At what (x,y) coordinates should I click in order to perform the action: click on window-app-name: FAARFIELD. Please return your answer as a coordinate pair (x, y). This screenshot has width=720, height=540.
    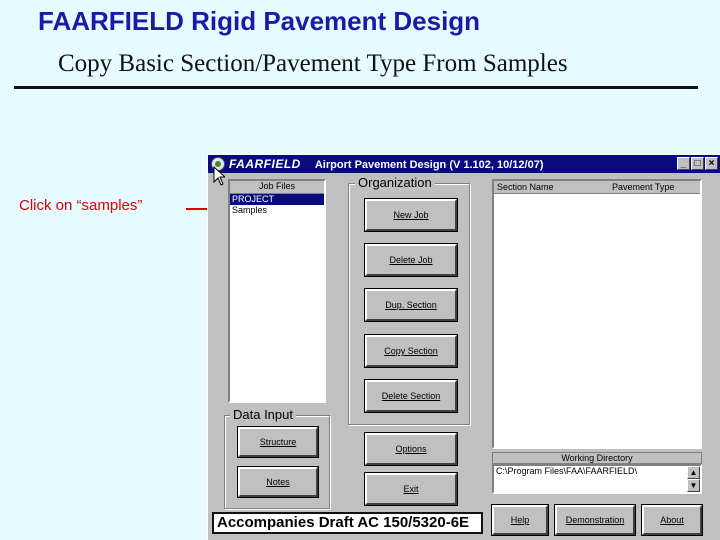
    Looking at the image, I should click on (265, 164).